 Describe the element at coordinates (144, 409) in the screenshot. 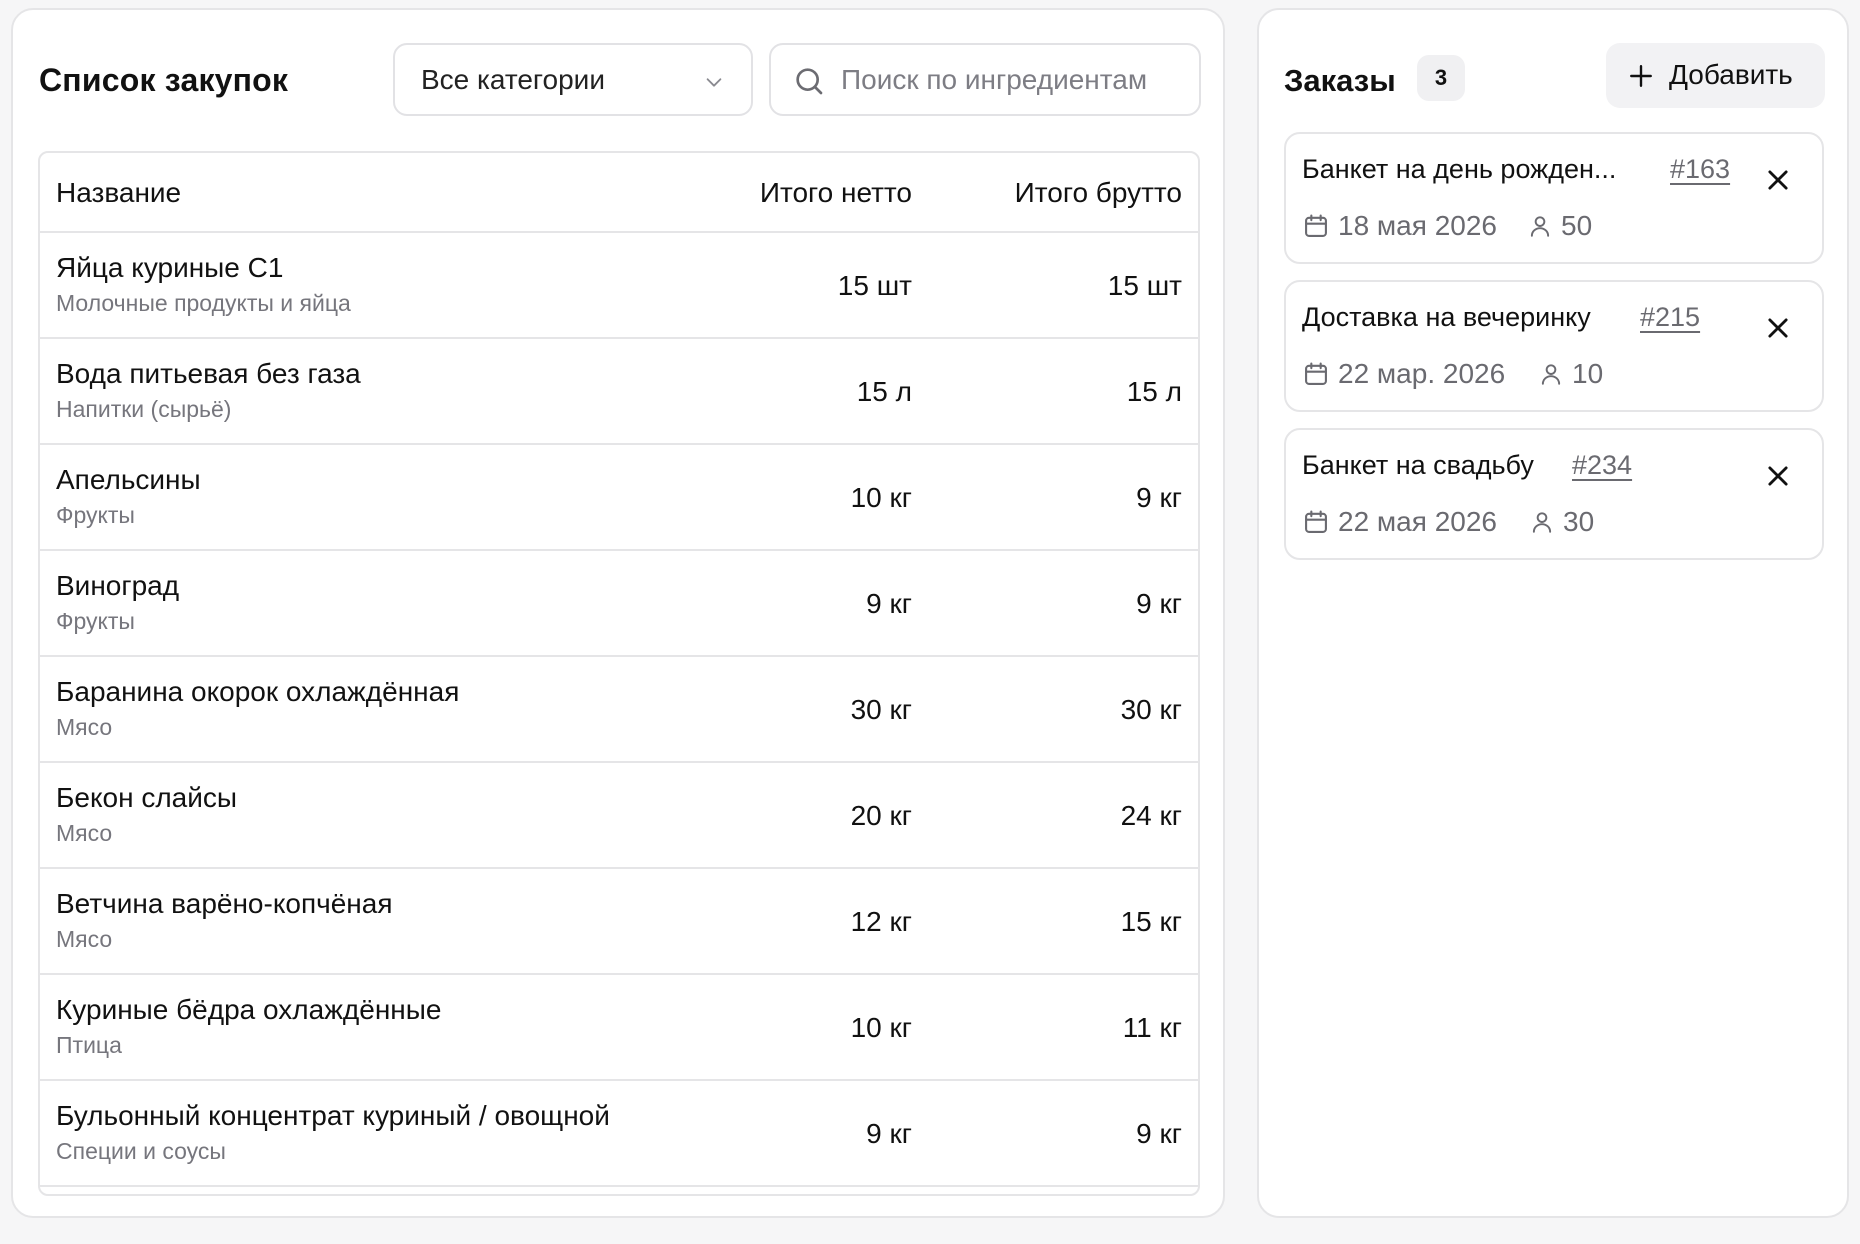

I see `row-category: Напитки (сырьё)` at that location.